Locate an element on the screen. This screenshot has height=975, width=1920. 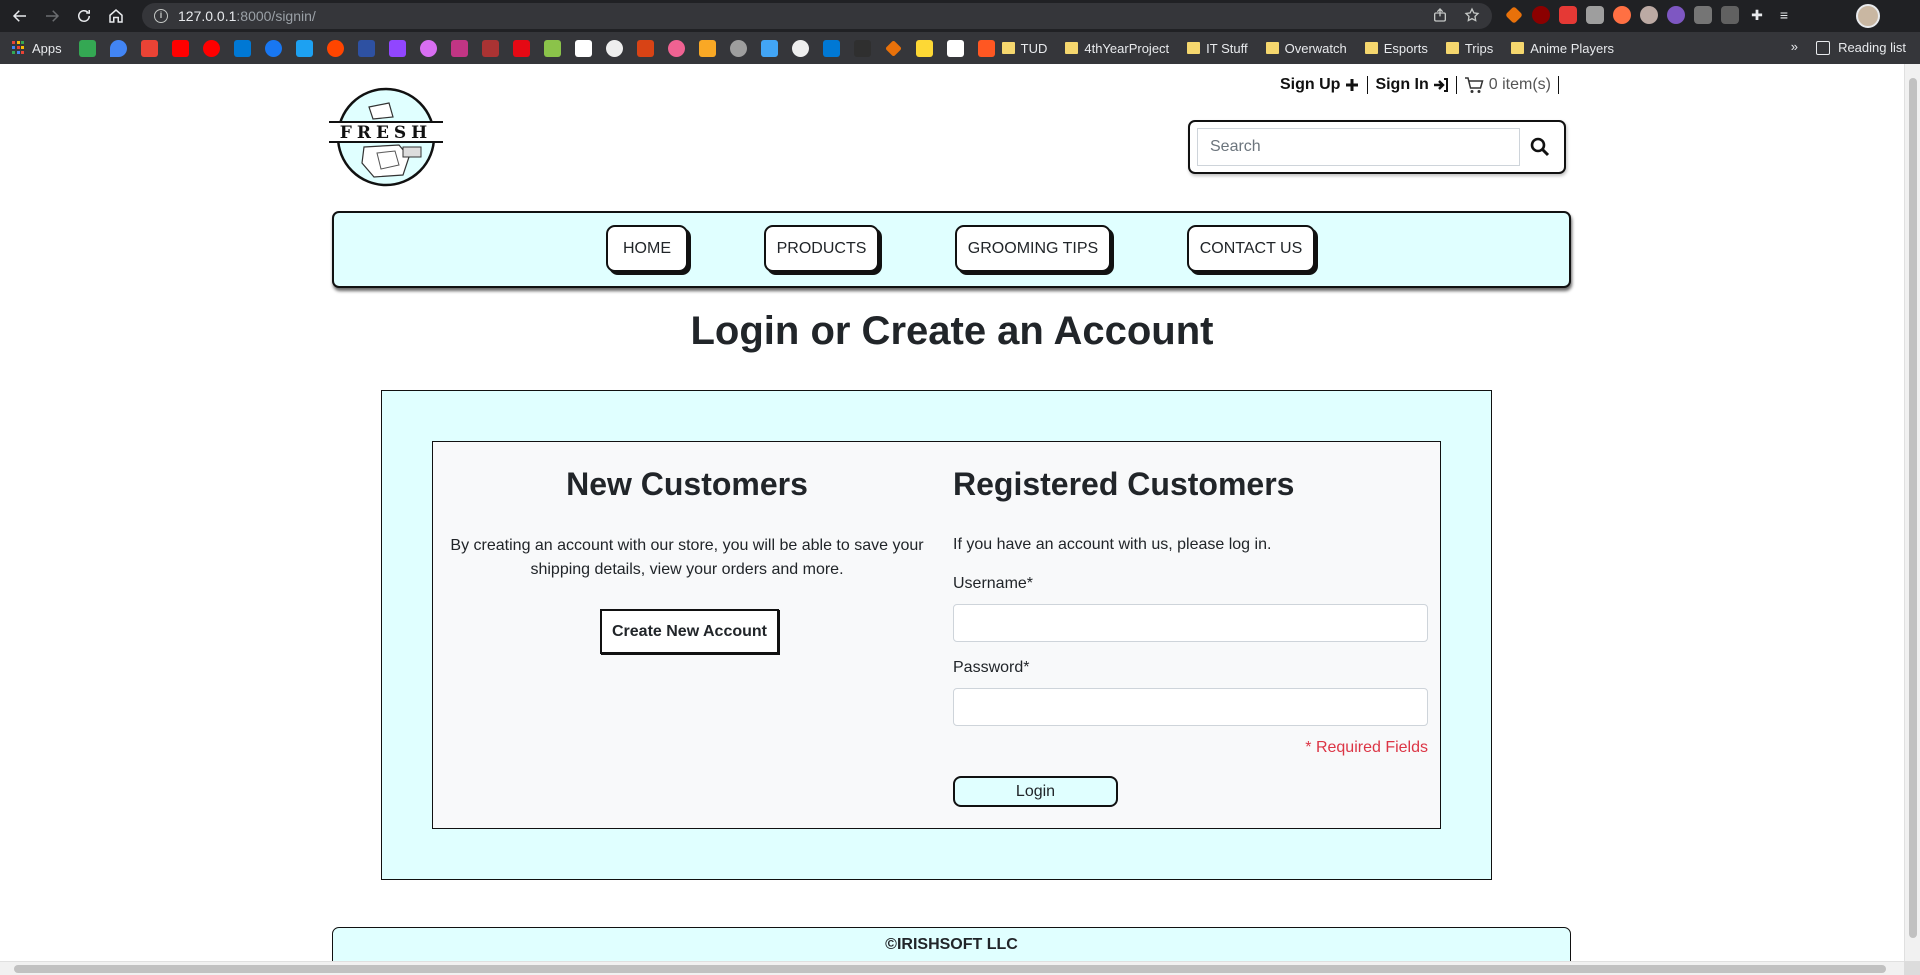
create-account-button: Create New Account is located at coordinates (689, 631).